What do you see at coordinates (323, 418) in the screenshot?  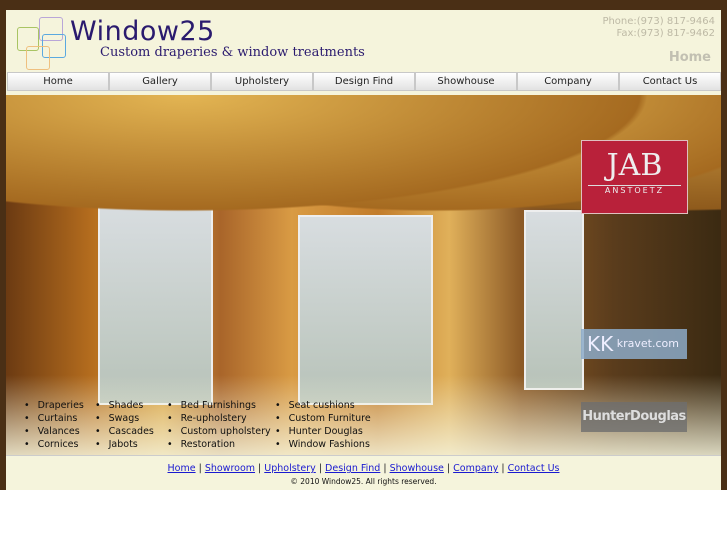 I see `service-item: Custom Furniture` at bounding box center [323, 418].